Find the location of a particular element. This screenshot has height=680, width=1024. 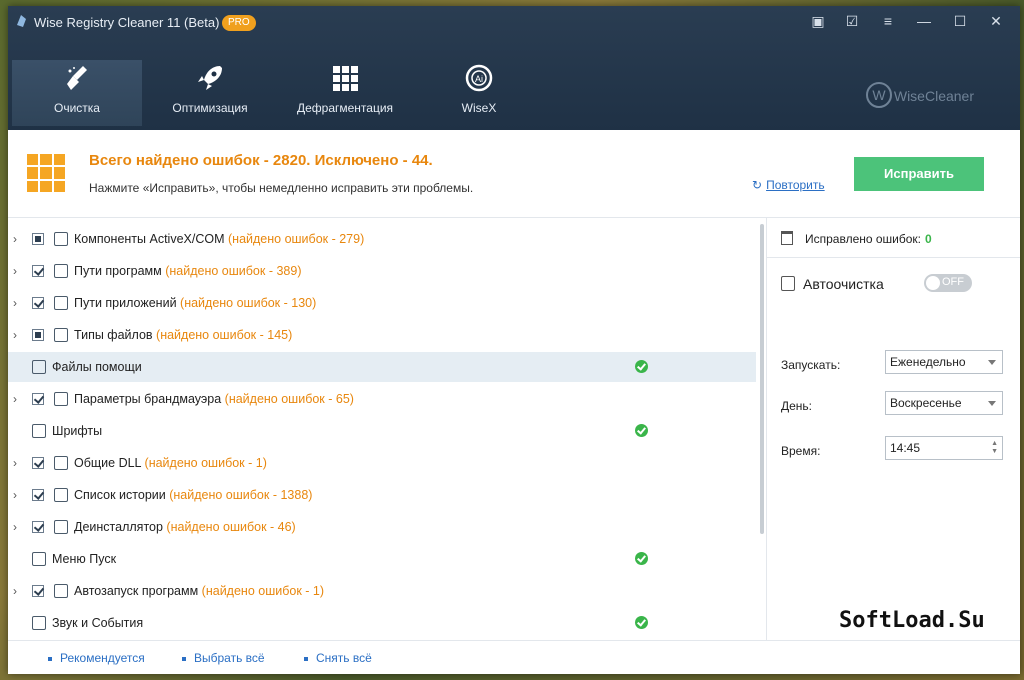

error-count: (найдено ошибок - 145) is located at coordinates (224, 335).